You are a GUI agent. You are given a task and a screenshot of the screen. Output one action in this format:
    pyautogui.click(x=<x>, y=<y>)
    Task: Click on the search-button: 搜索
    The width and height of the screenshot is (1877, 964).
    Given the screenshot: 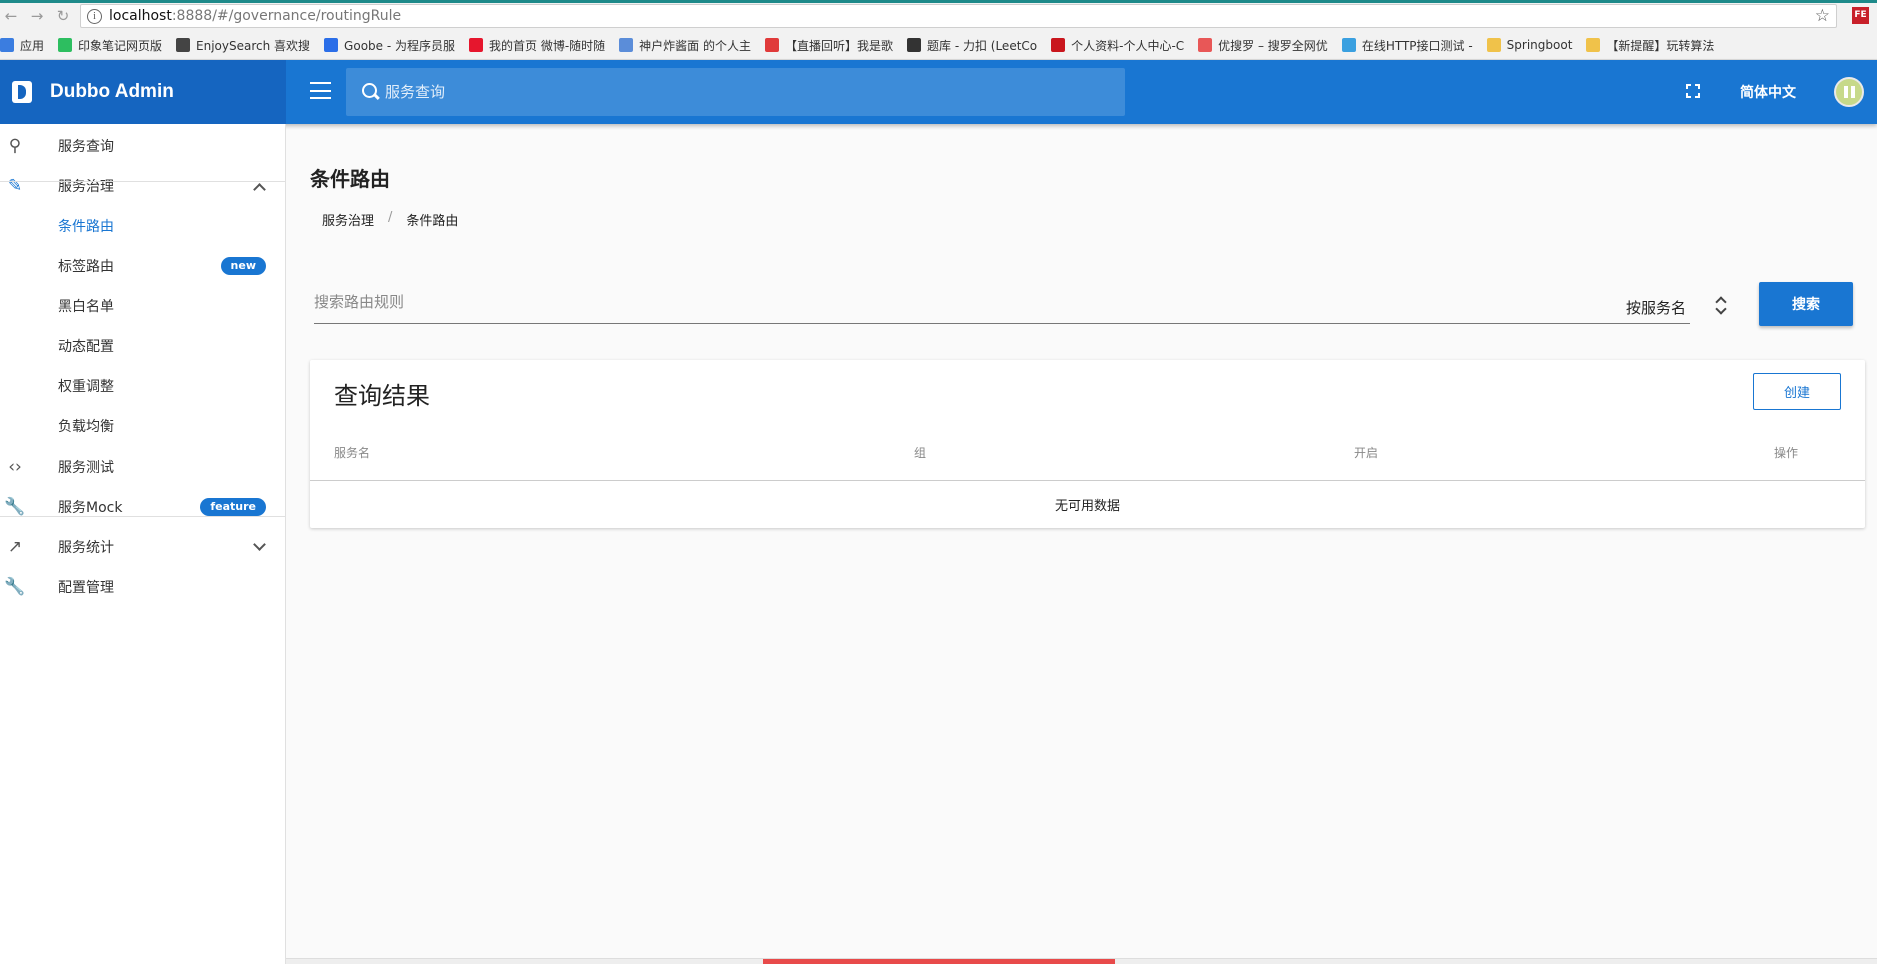 What is the action you would take?
    pyautogui.click(x=1806, y=304)
    